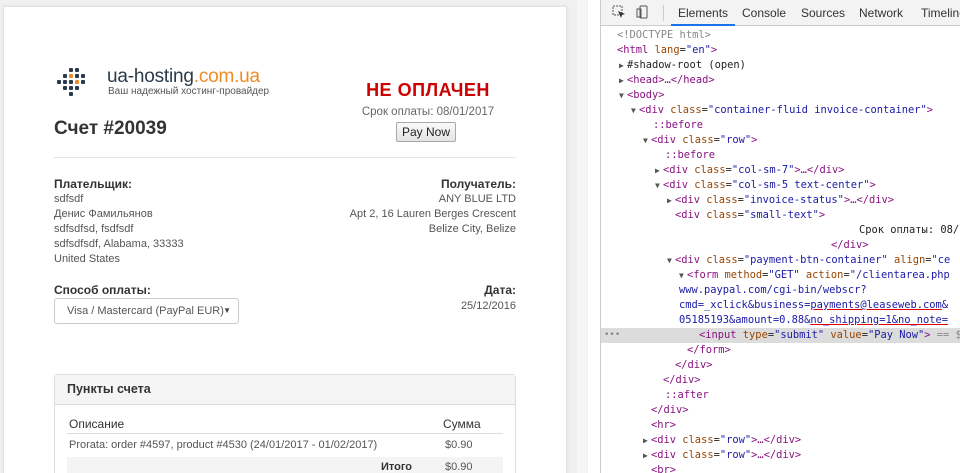 The height and width of the screenshot is (473, 960). I want to click on dom-line-shadow-root: ▶ #shadow-root (open), so click(780, 65).